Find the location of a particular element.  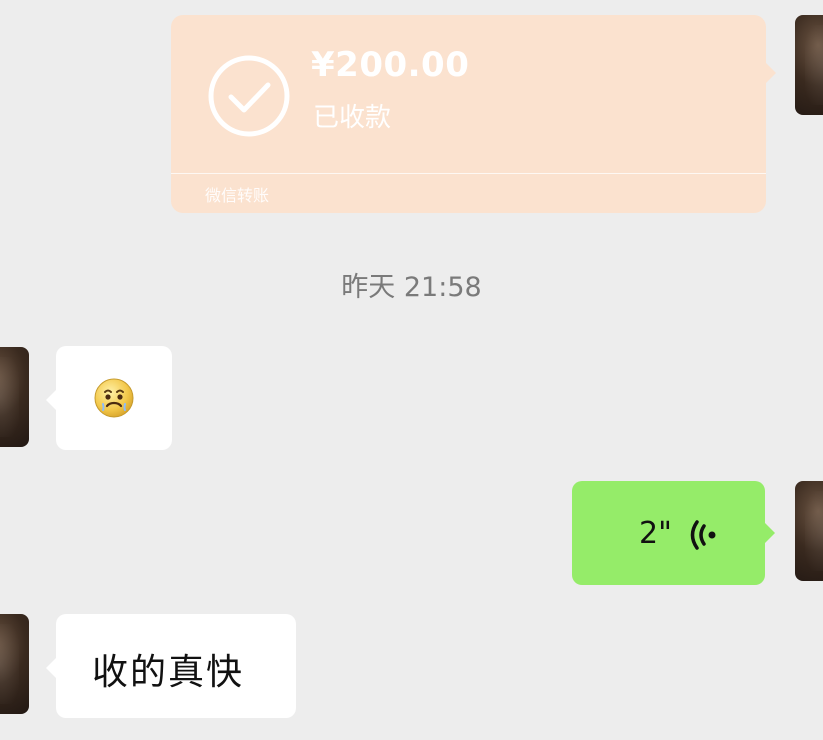

transfer-divider is located at coordinates (468, 173).